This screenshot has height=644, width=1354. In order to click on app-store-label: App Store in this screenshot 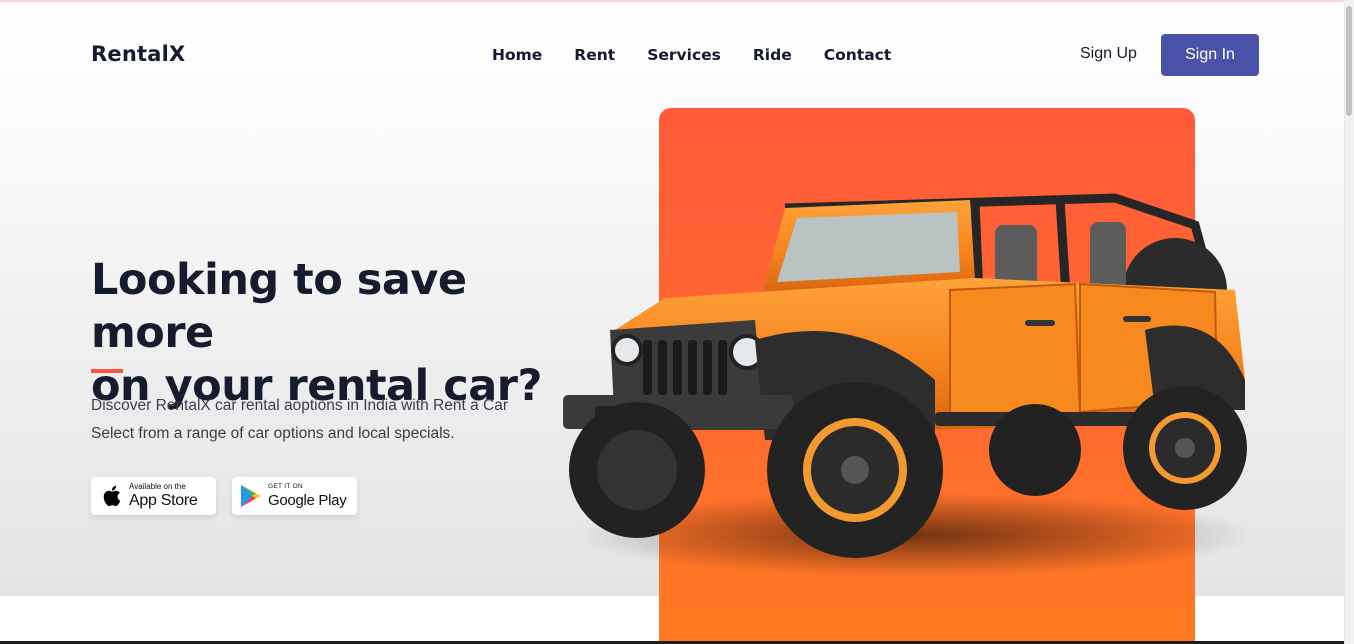, I will do `click(163, 500)`.